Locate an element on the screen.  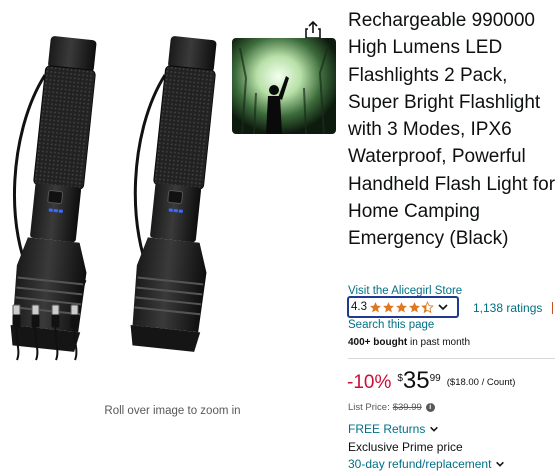
discount-percent: -10% is located at coordinates (369, 382).